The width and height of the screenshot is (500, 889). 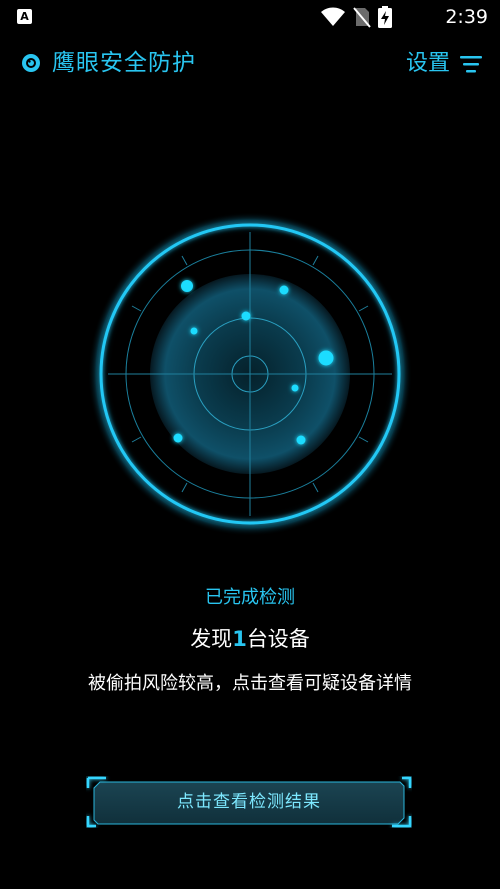 I want to click on wifi-icon, so click(x=333, y=16).